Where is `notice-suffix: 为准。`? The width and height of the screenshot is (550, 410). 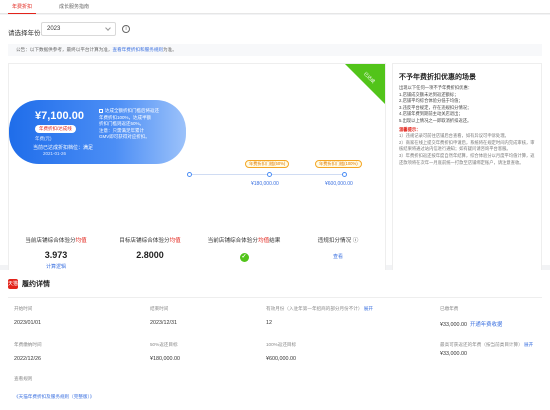
notice-suffix: 为准。 is located at coordinates (170, 49).